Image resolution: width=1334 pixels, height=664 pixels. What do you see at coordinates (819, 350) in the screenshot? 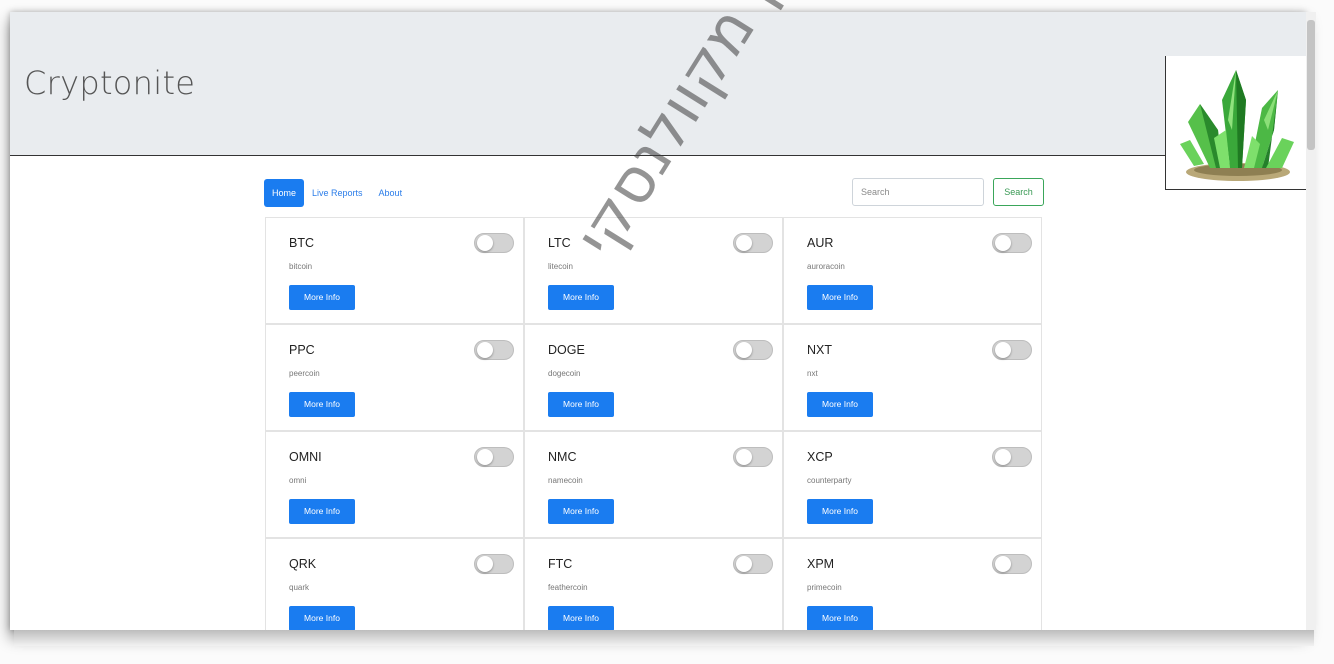
I see `coin-symbol: NXT` at bounding box center [819, 350].